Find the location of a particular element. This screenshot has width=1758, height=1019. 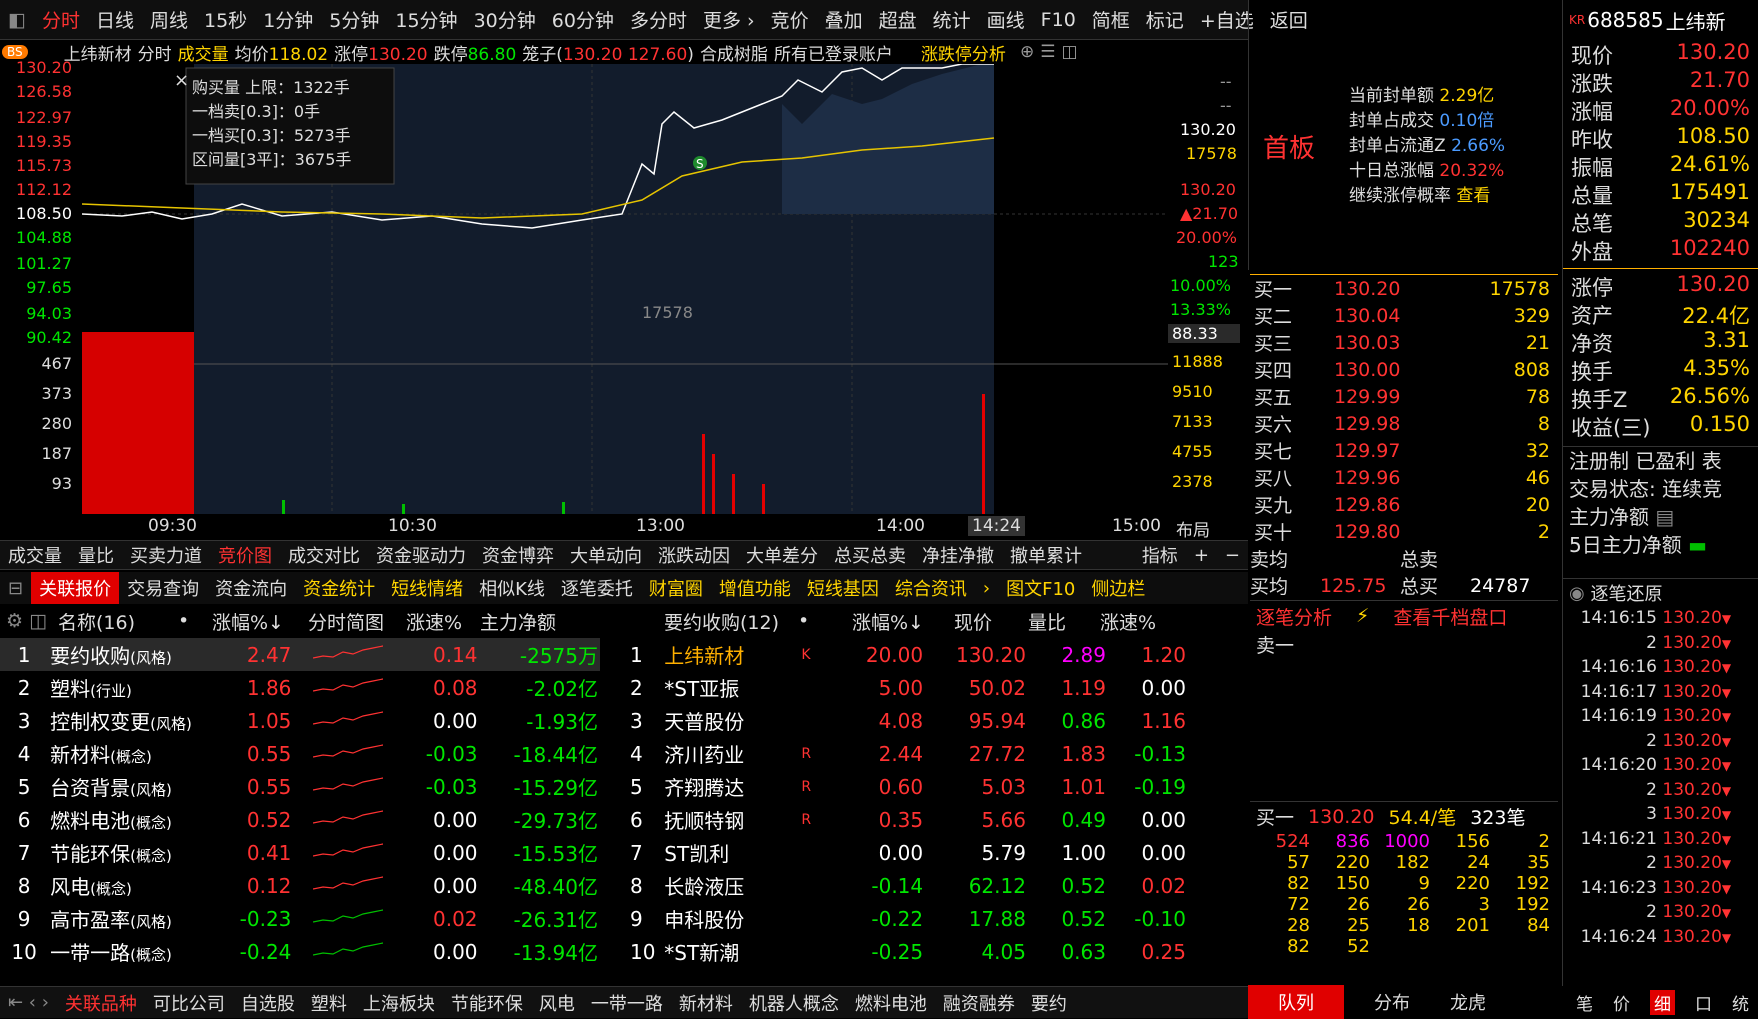

col-net: 主力净额 is located at coordinates (525, 621).